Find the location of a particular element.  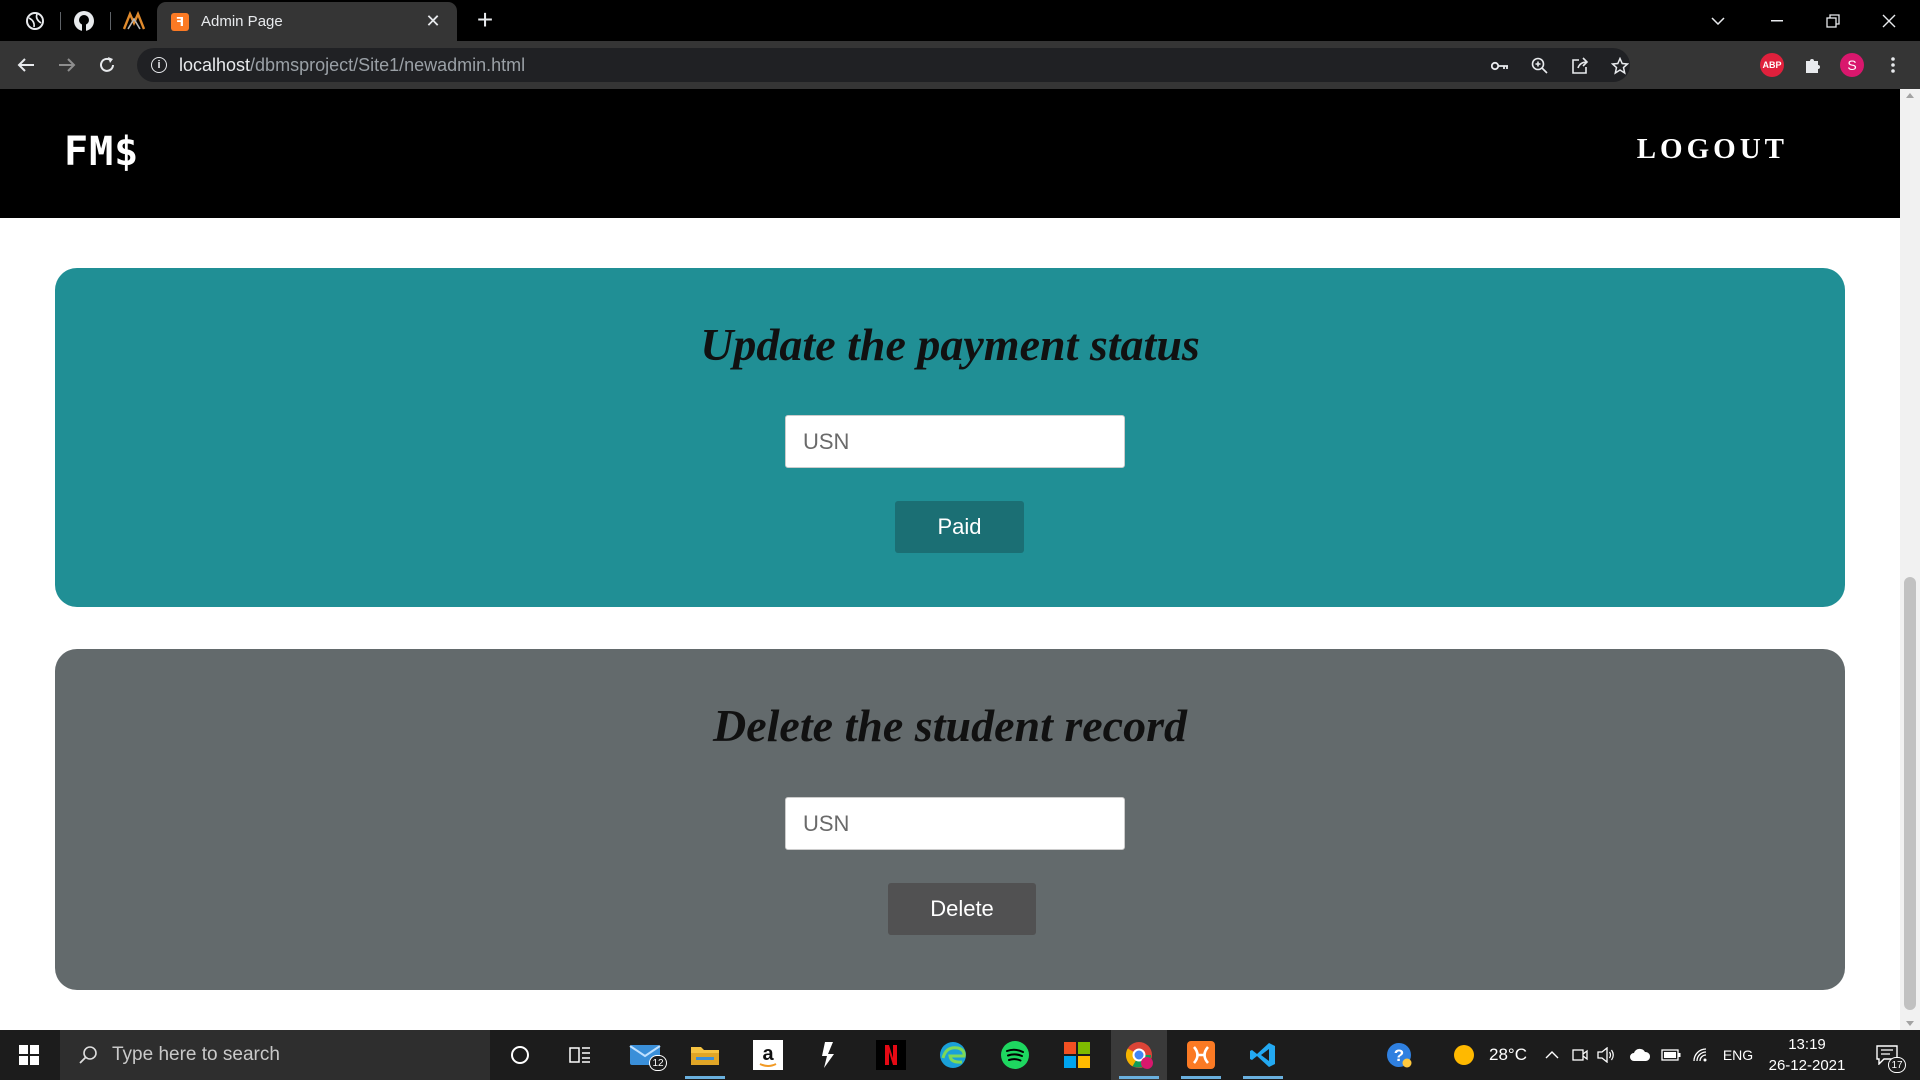

scroll-down-arrow-icon is located at coordinates (1910, 1023).